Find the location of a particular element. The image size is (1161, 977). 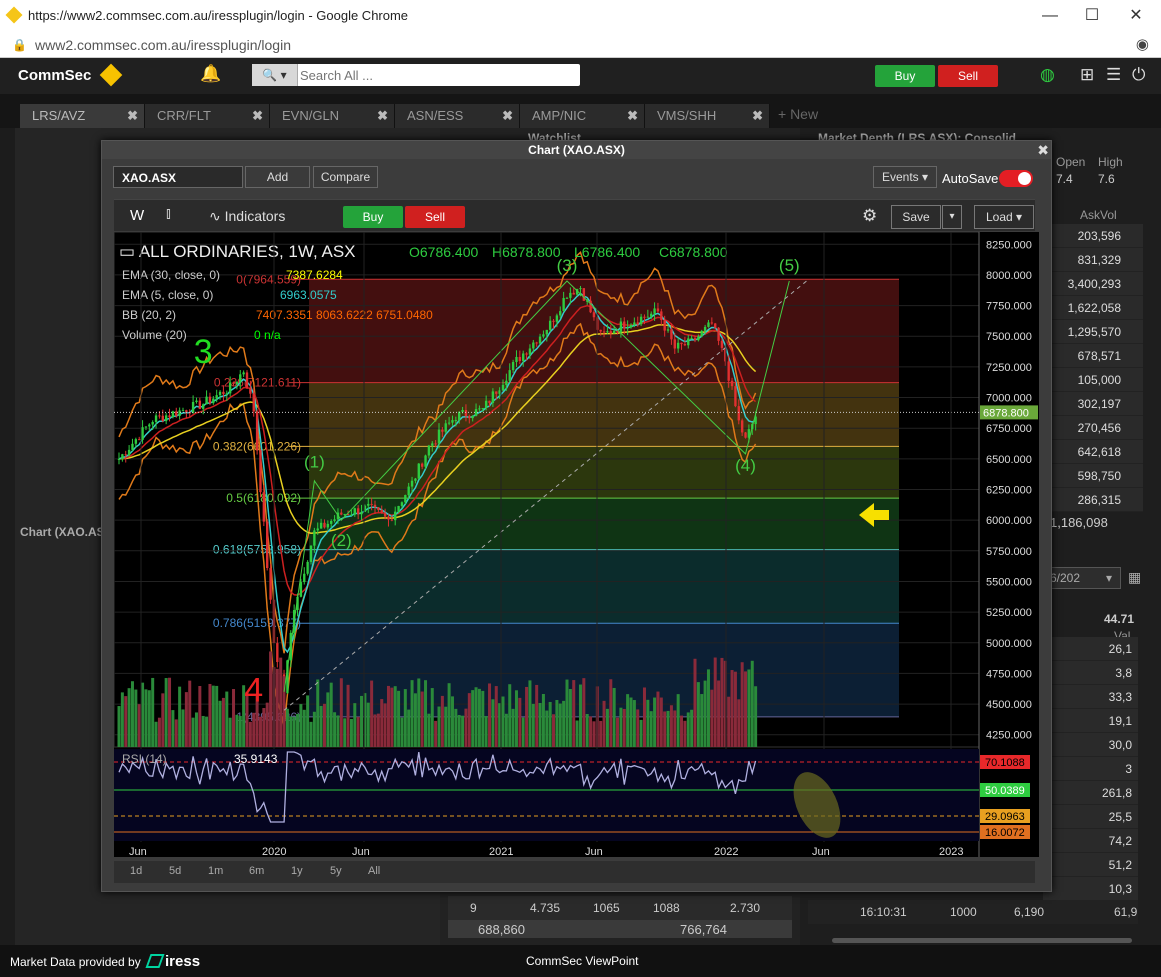

range-5d: 5d is located at coordinates (175, 871).